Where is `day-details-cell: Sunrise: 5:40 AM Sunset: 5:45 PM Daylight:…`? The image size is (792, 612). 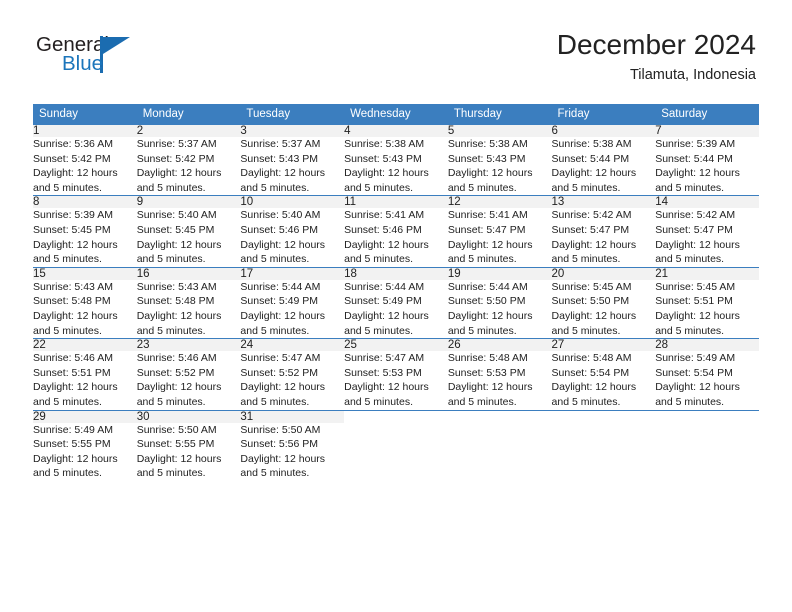
day-details-cell: Sunrise: 5:40 AM Sunset: 5:45 PM Daylight:… is located at coordinates (188, 238).